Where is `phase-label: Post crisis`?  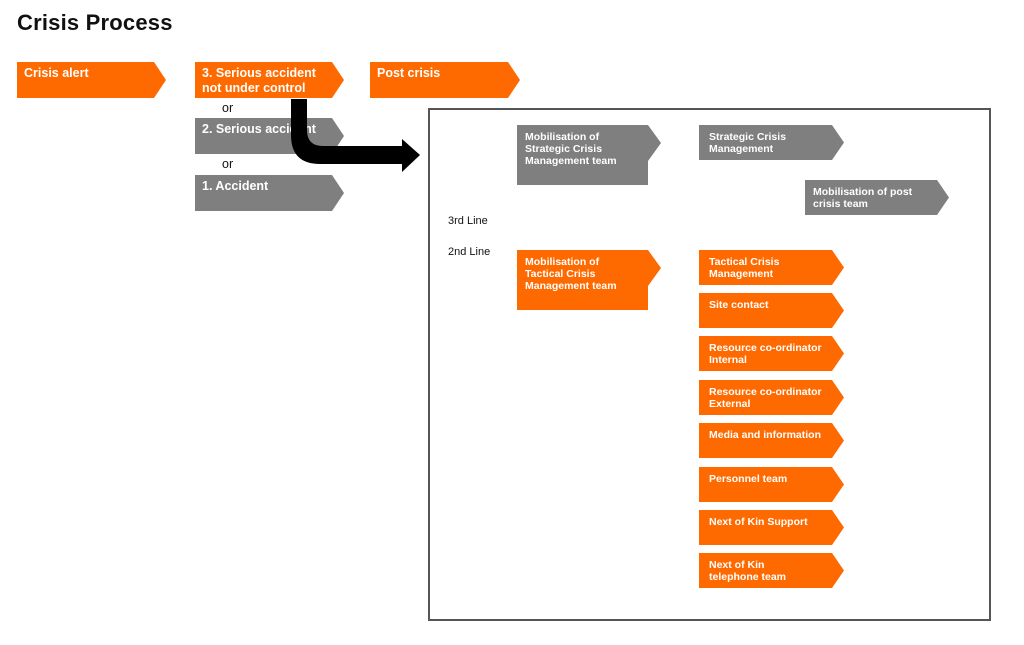 phase-label: Post crisis is located at coordinates (409, 73).